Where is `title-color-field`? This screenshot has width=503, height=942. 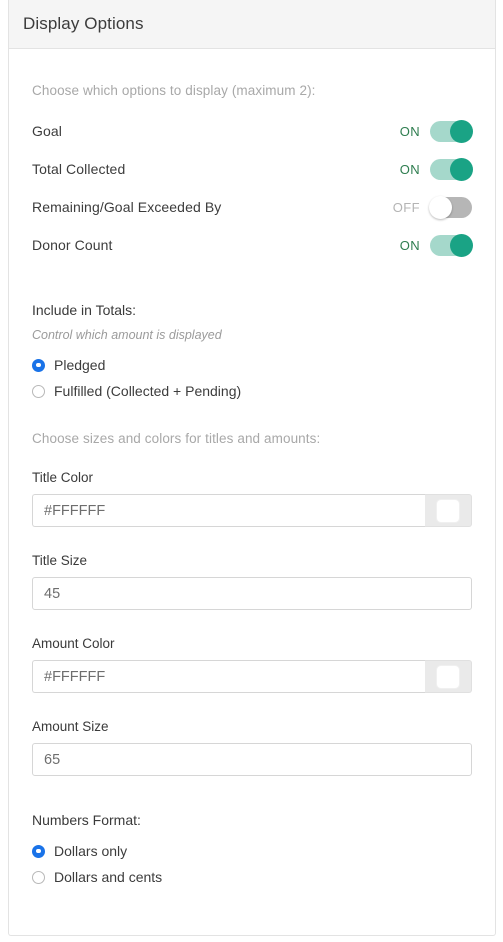 title-color-field is located at coordinates (252, 510).